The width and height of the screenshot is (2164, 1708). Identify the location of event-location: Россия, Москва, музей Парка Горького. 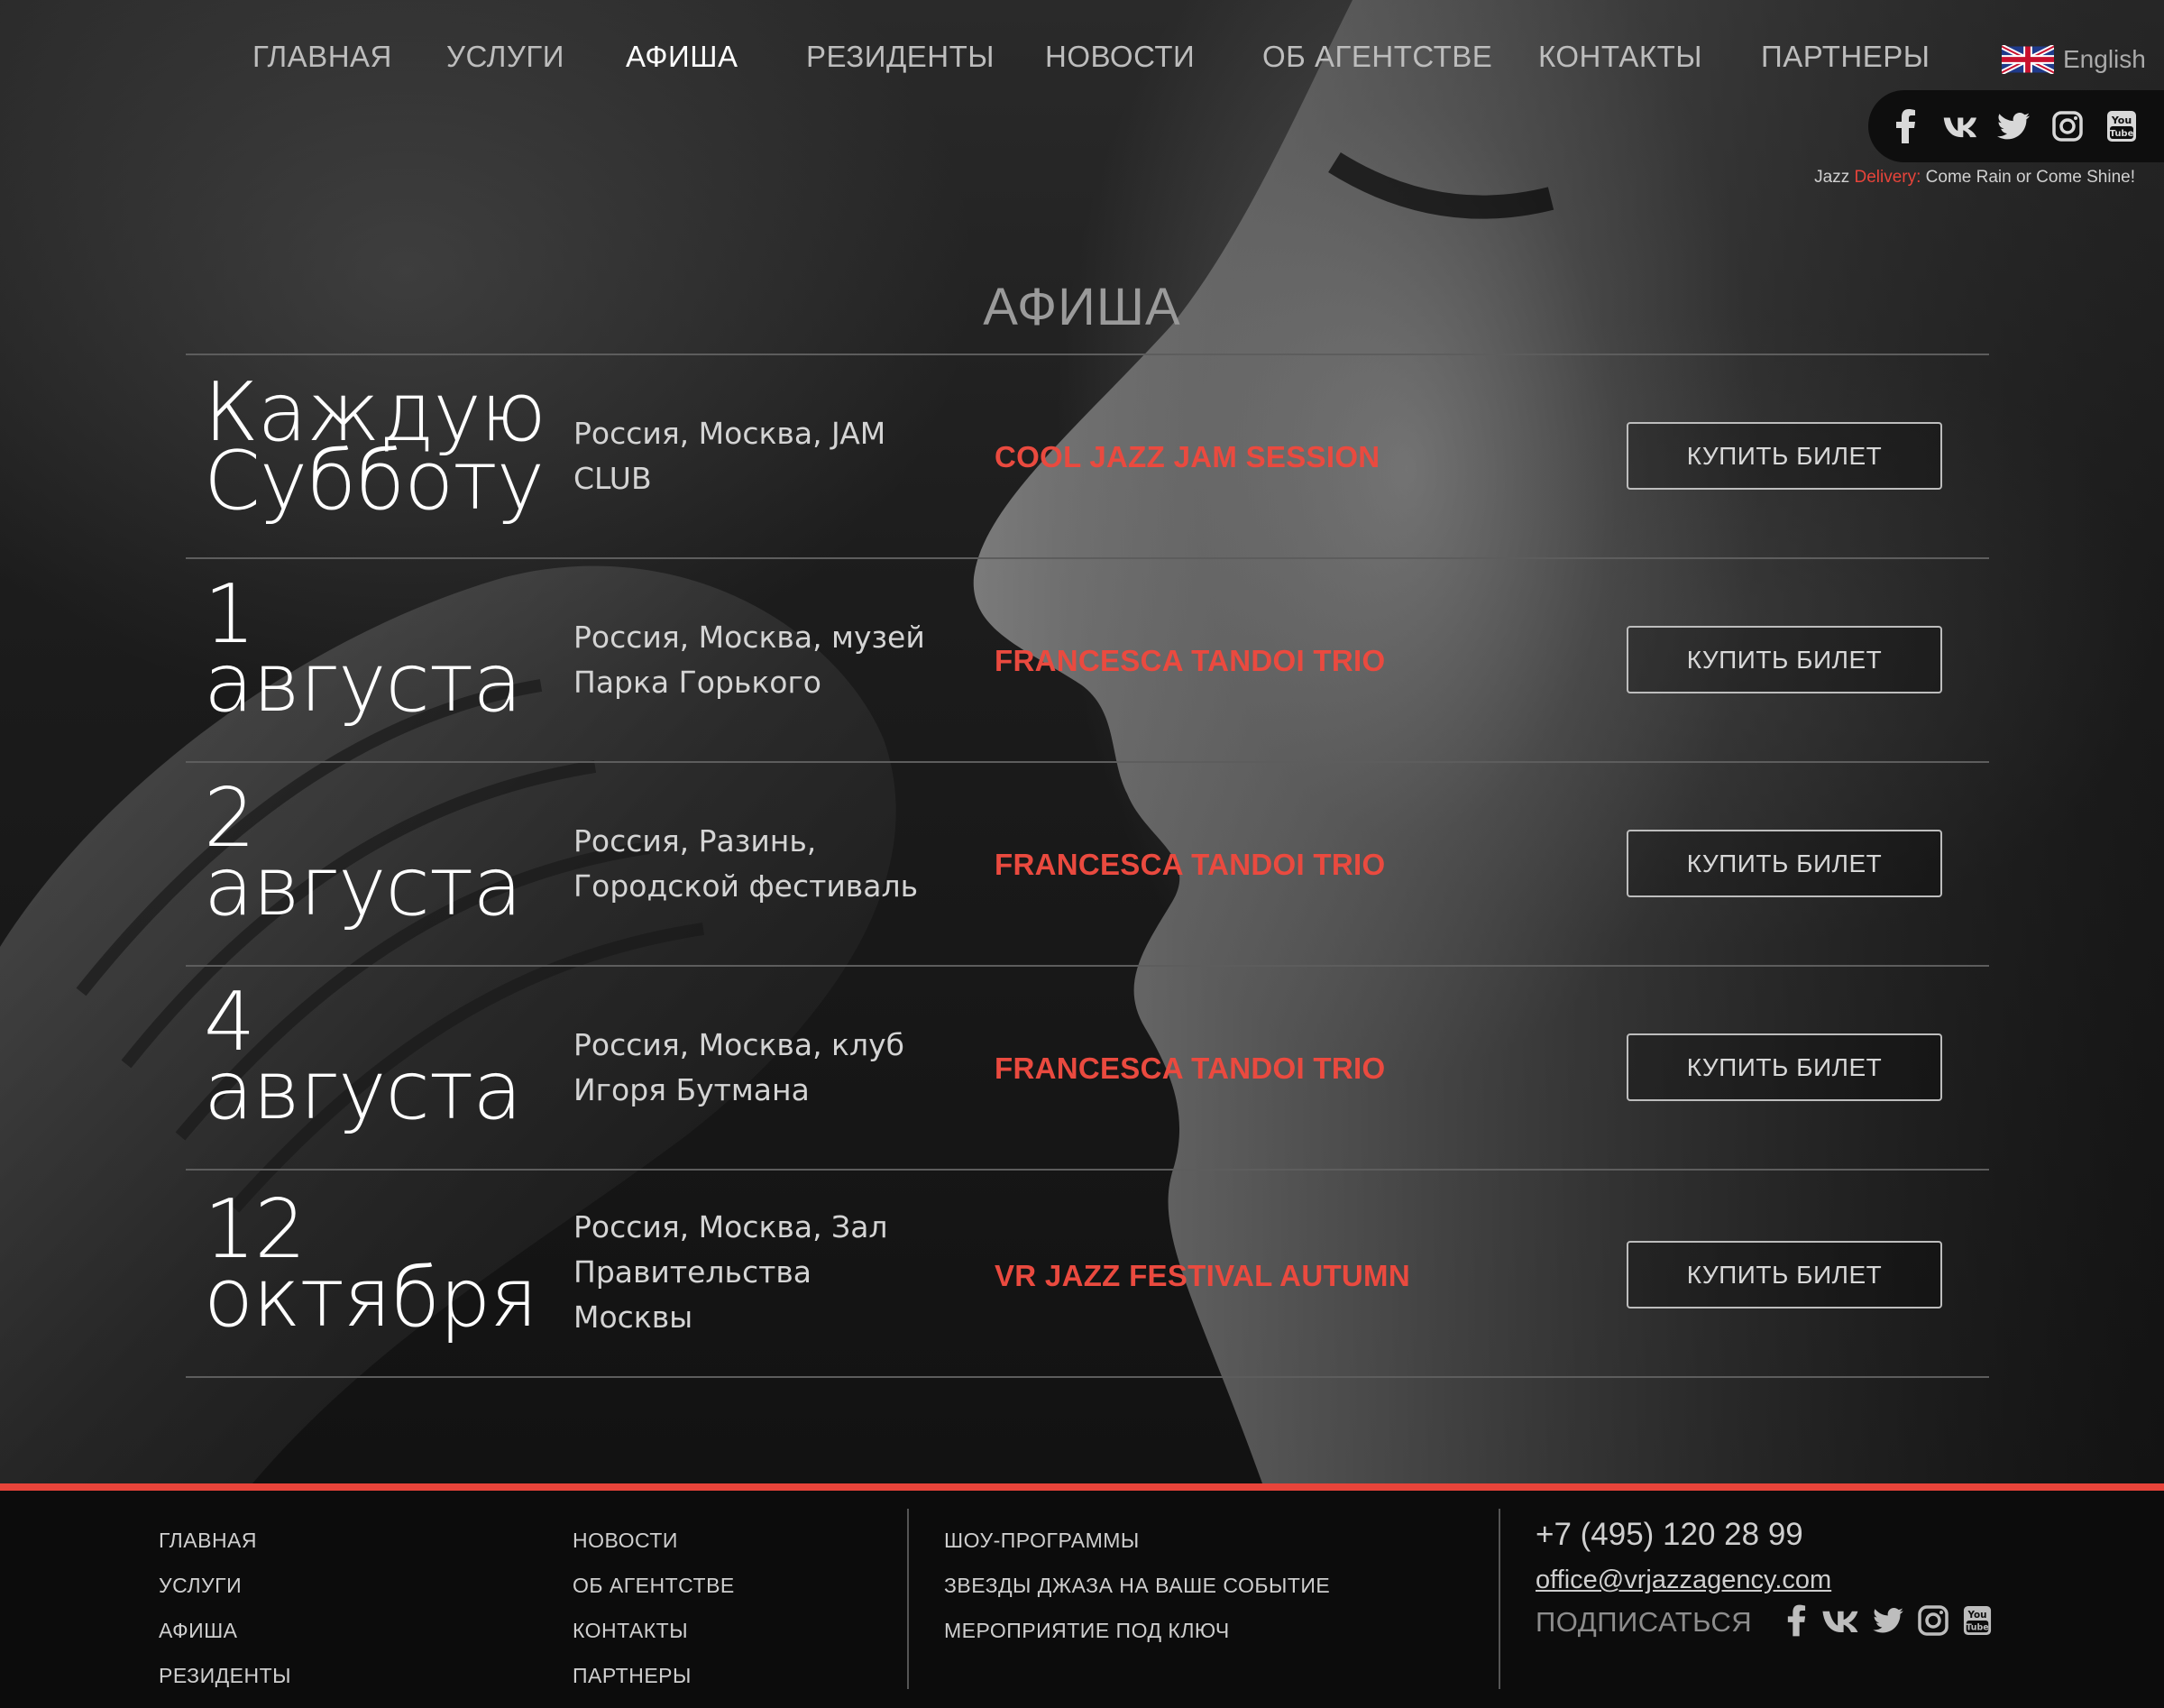
(749, 660).